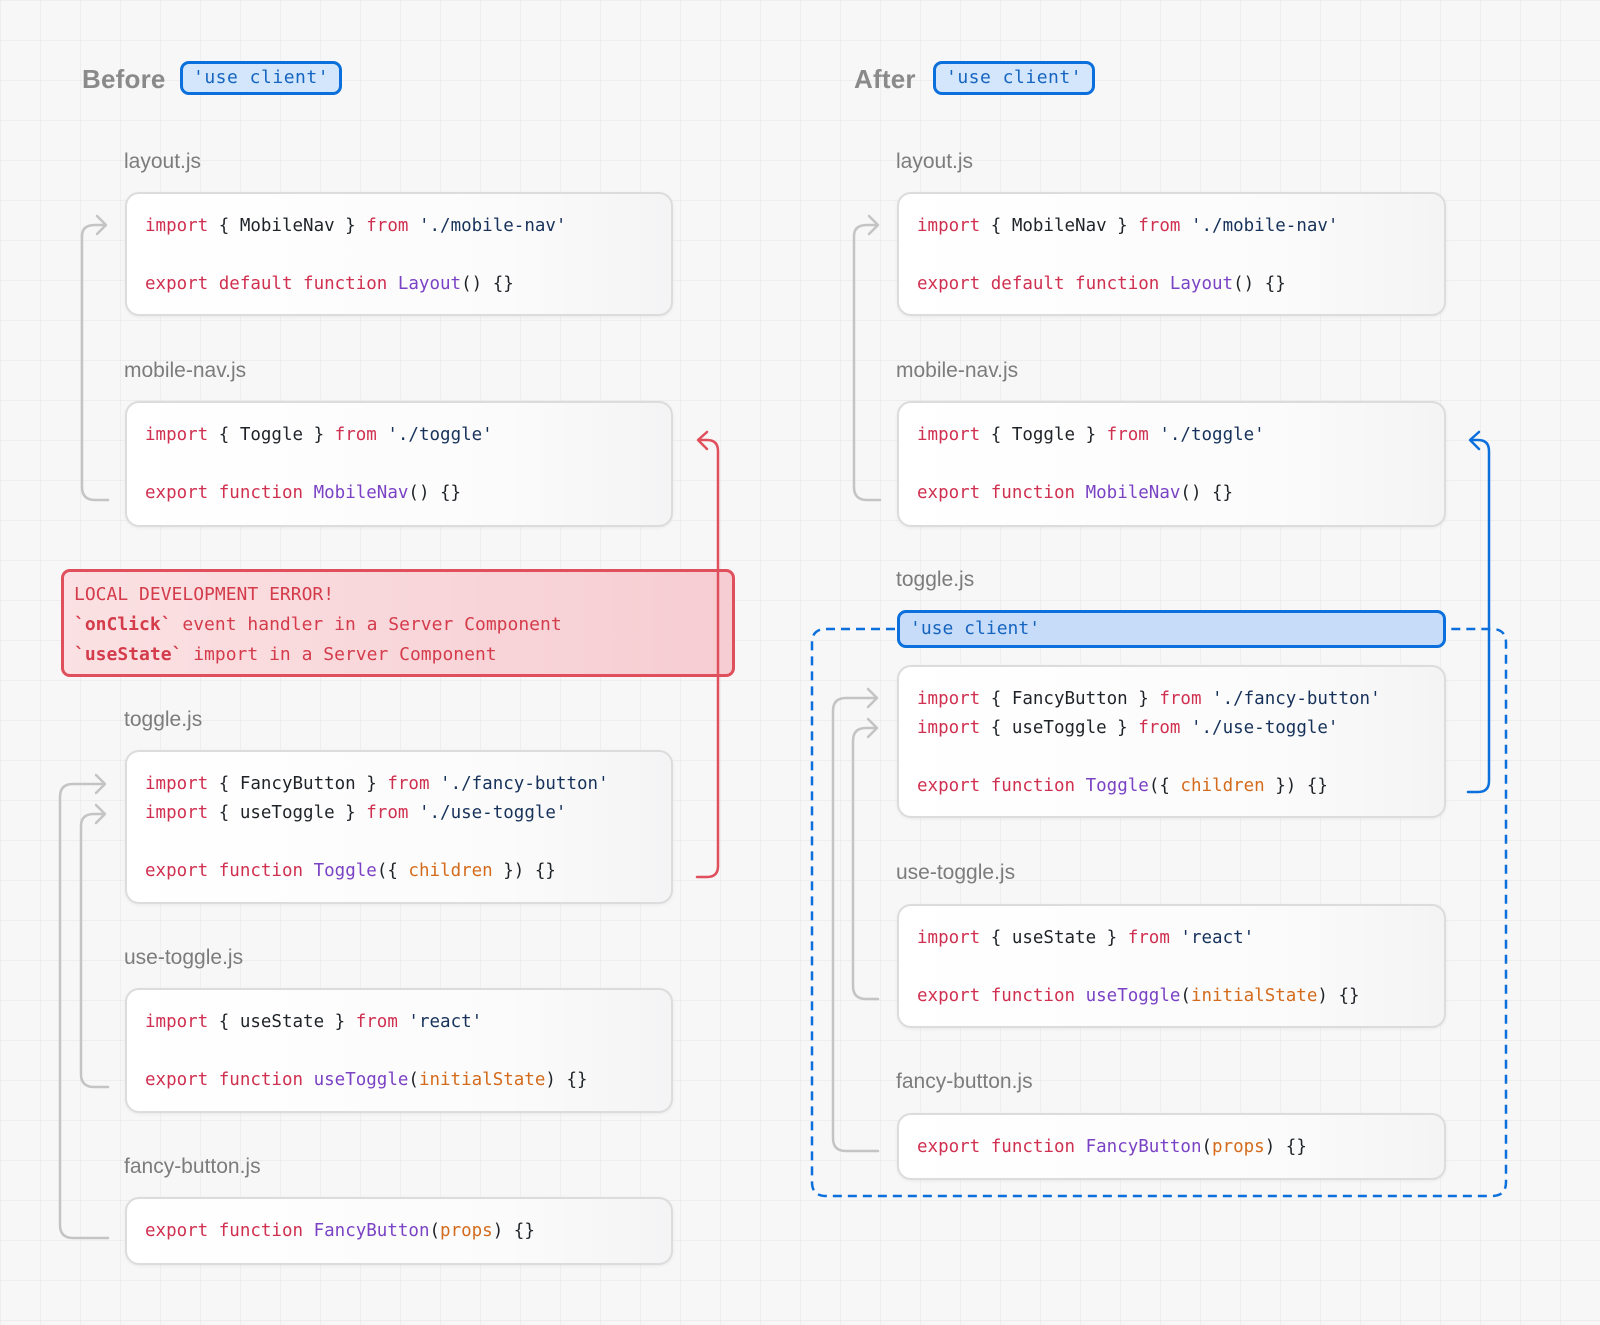 This screenshot has height=1325, width=1600. Describe the element at coordinates (865, 863) in the screenshot. I see `after-import-connector-use-toggle` at that location.